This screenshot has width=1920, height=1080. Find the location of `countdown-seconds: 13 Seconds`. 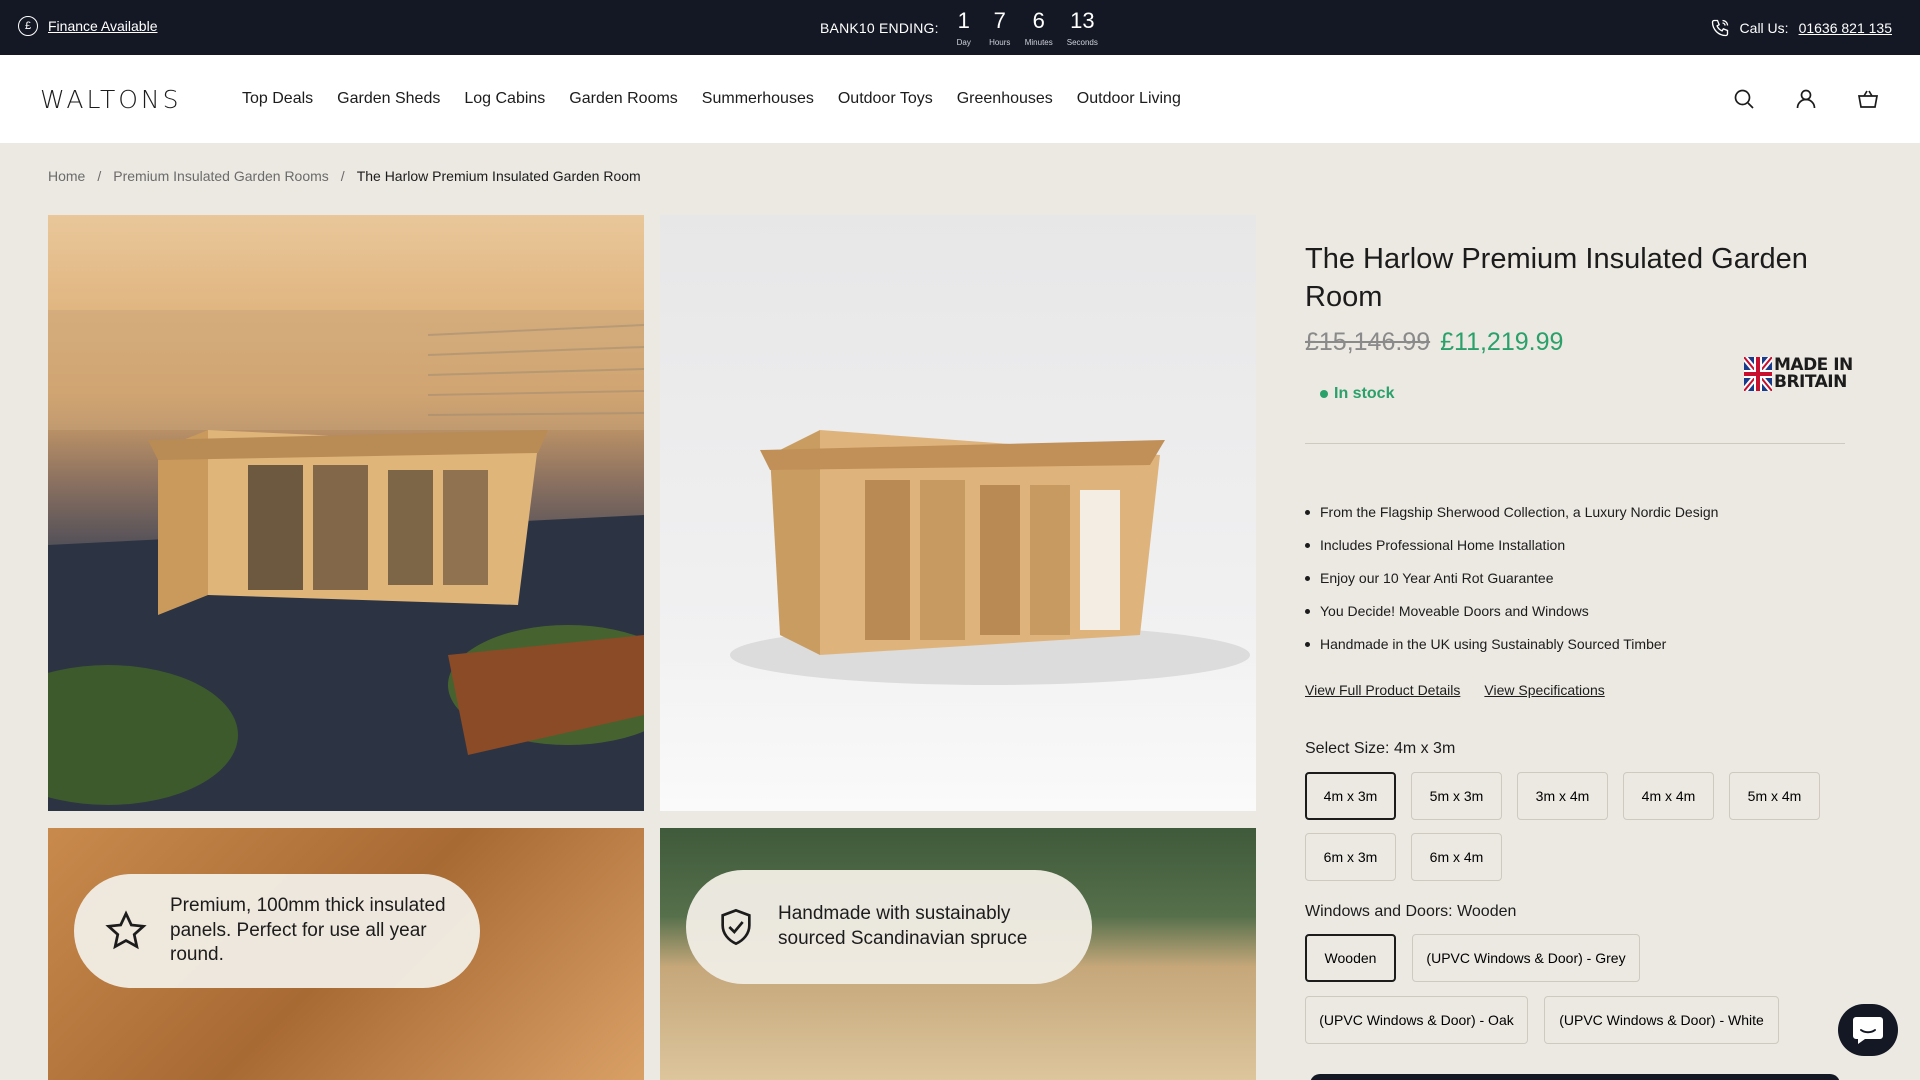

countdown-seconds: 13 Seconds is located at coordinates (1082, 27).